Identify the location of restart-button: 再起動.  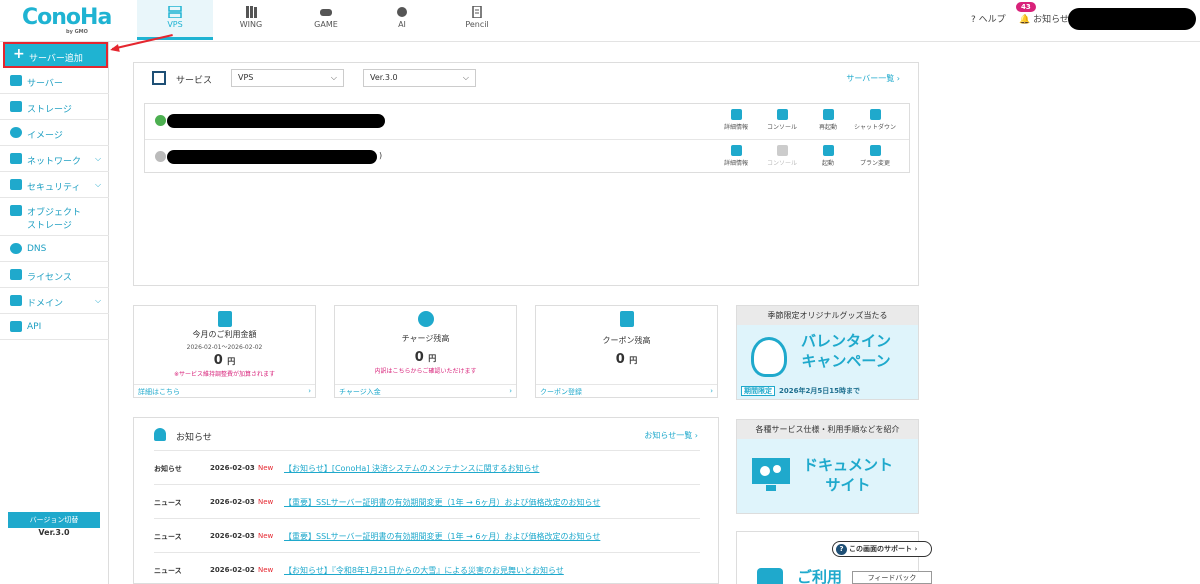
(828, 120).